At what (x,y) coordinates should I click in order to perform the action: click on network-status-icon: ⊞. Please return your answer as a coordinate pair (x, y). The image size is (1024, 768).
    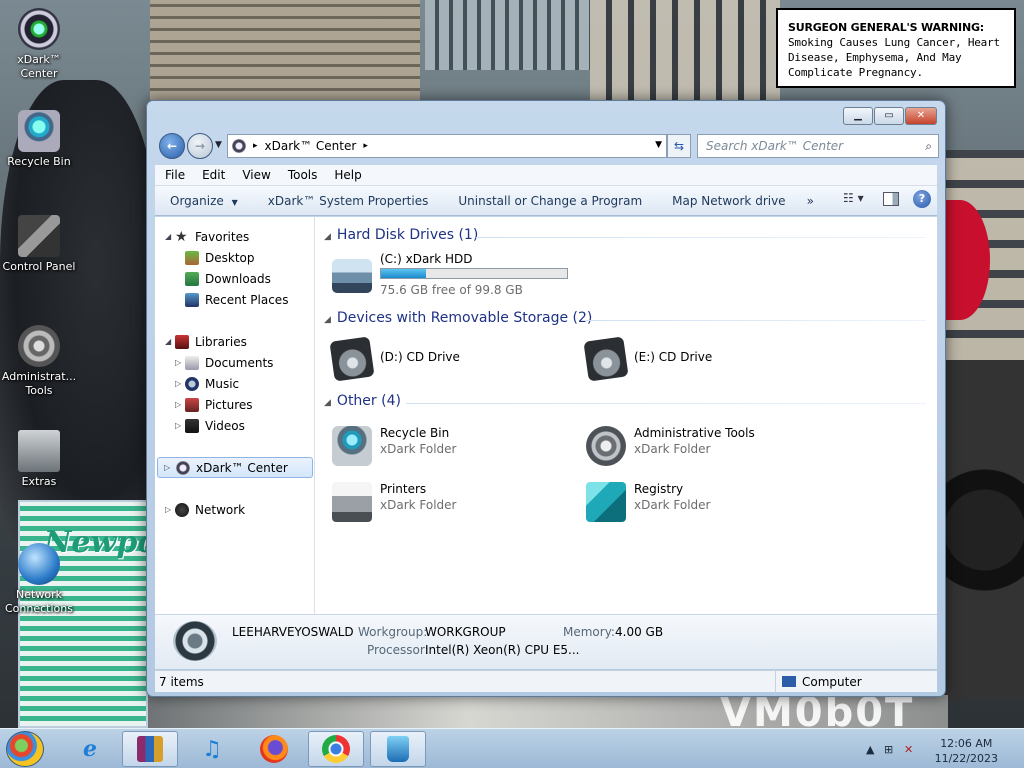
    Looking at the image, I should click on (888, 749).